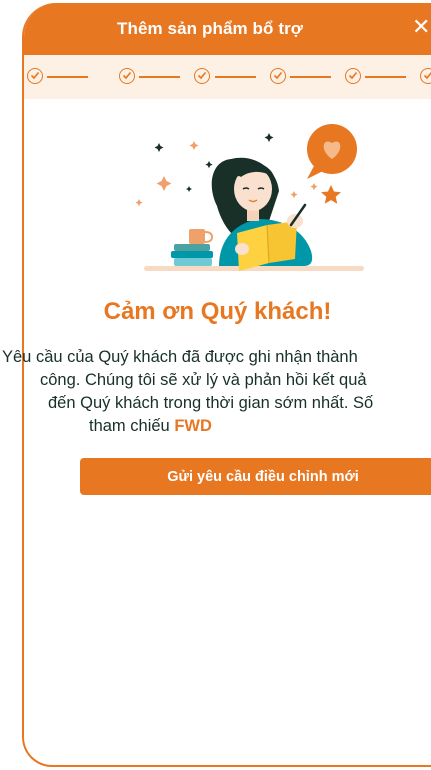 The height and width of the screenshot is (770, 431). I want to click on step-6-check-icon, so click(425, 76).